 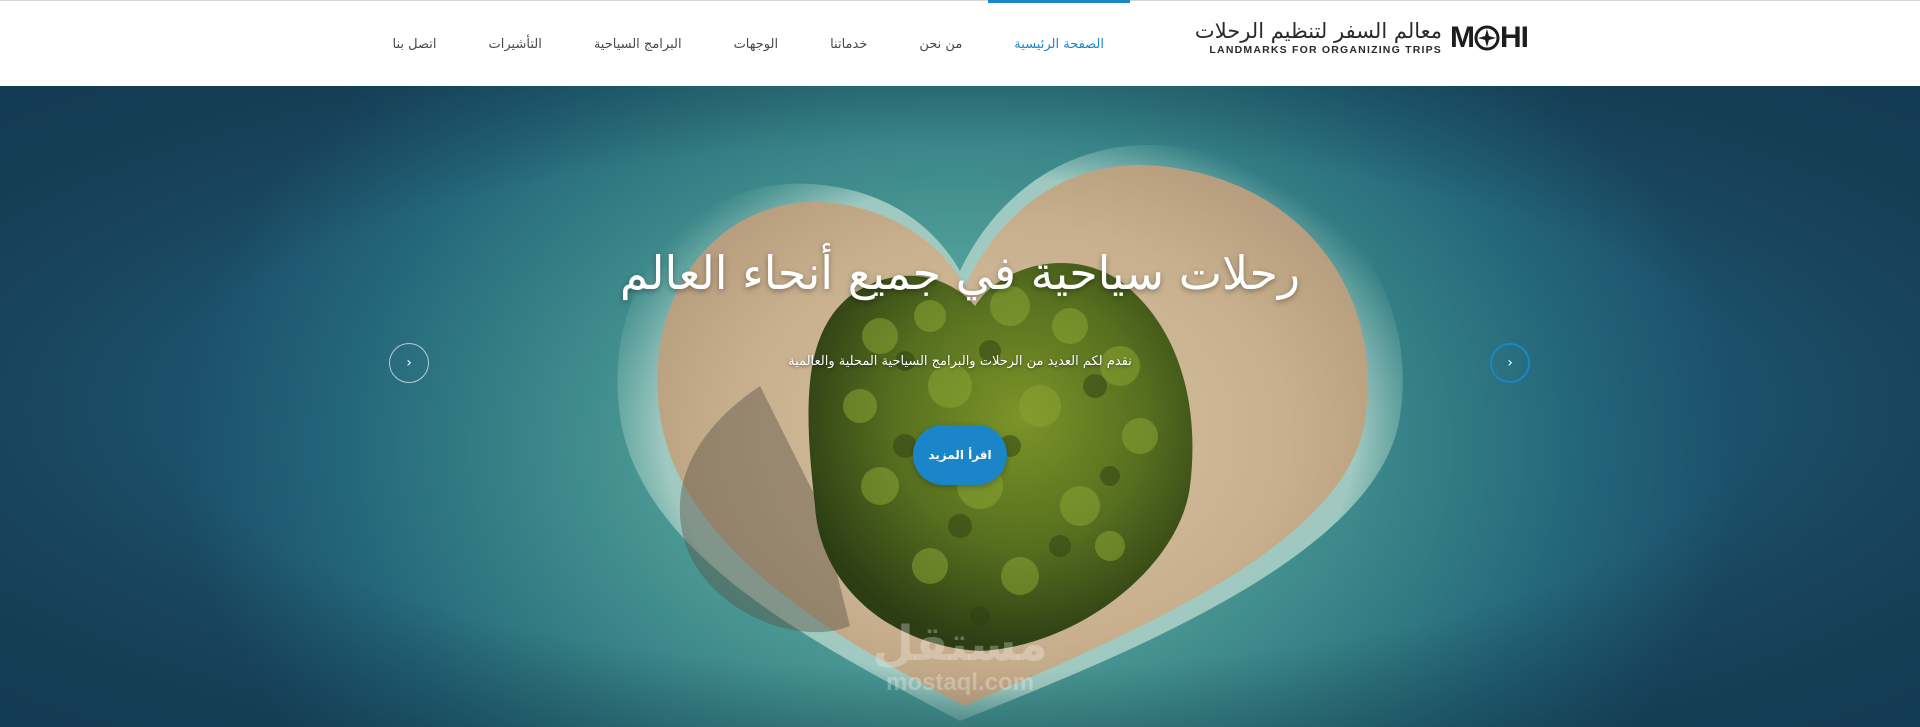 I want to click on compass-icon, so click(x=1487, y=38).